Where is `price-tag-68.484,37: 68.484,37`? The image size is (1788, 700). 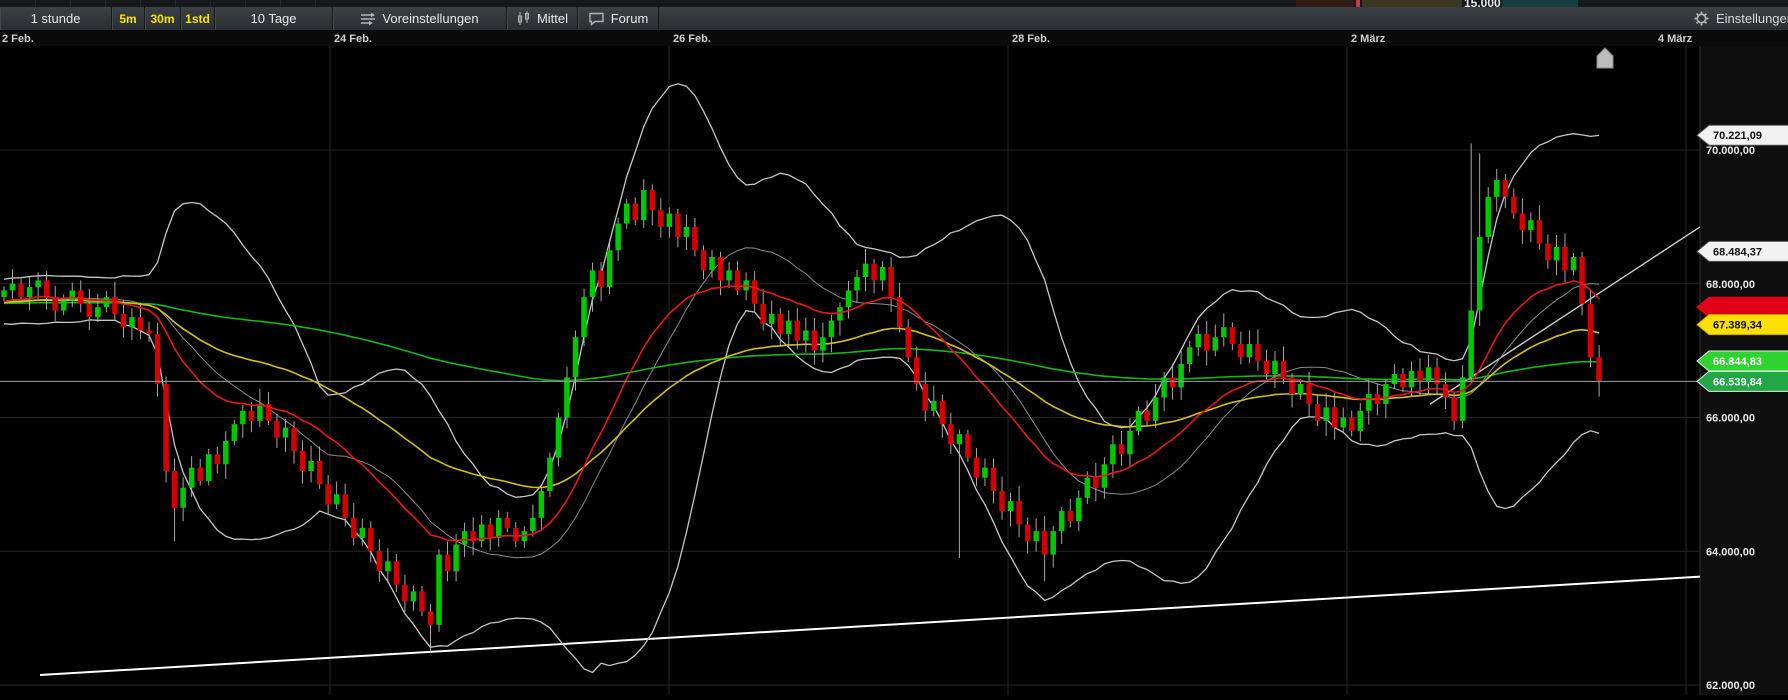
price-tag-68.484,37: 68.484,37 is located at coordinates (1742, 251).